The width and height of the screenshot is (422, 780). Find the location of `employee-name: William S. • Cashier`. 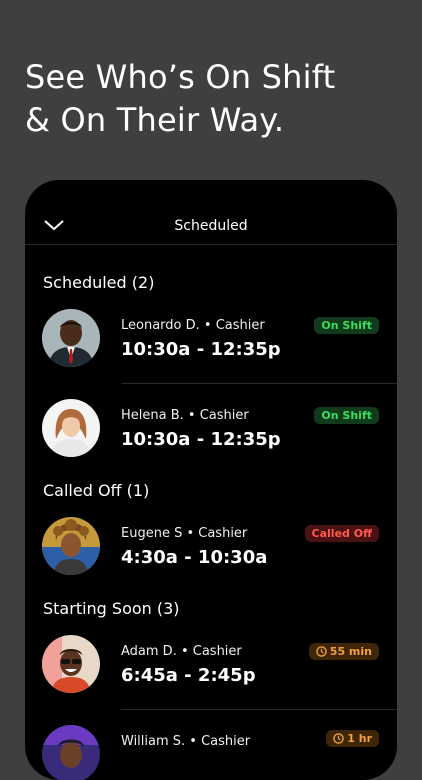

employee-name: William S. • Cashier is located at coordinates (186, 741).